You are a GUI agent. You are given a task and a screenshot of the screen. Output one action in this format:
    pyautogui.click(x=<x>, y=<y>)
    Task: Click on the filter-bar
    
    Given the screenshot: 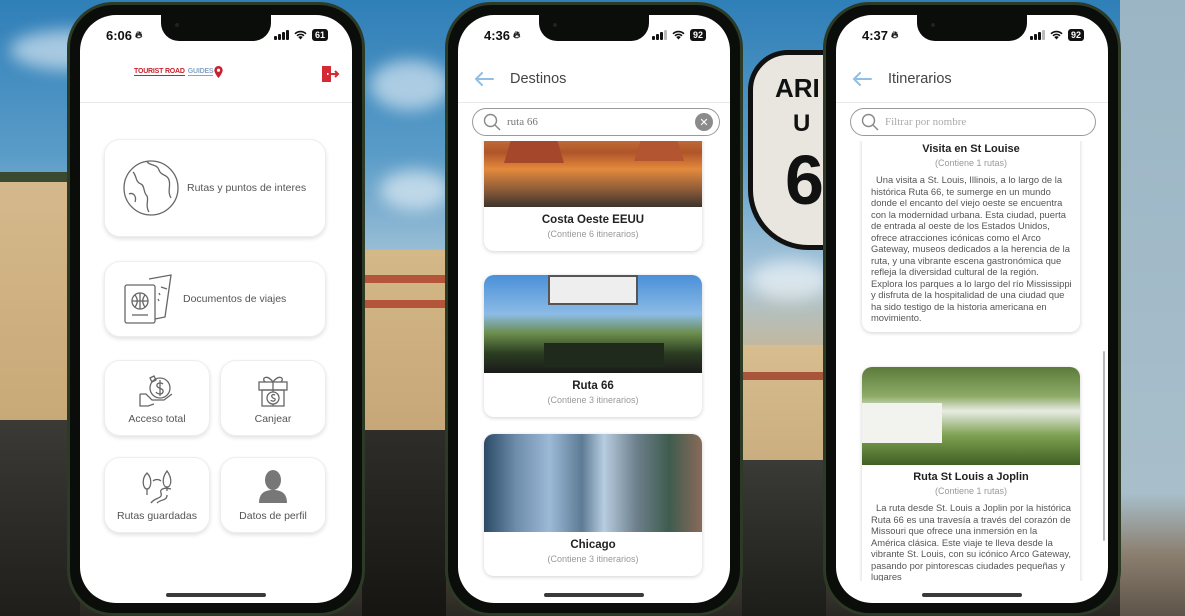 What is the action you would take?
    pyautogui.click(x=973, y=122)
    